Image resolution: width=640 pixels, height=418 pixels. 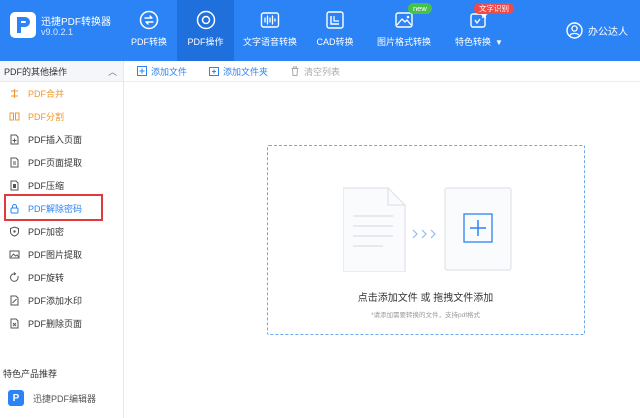 I want to click on app-name: 迅捷PDF转换器, so click(x=76, y=22).